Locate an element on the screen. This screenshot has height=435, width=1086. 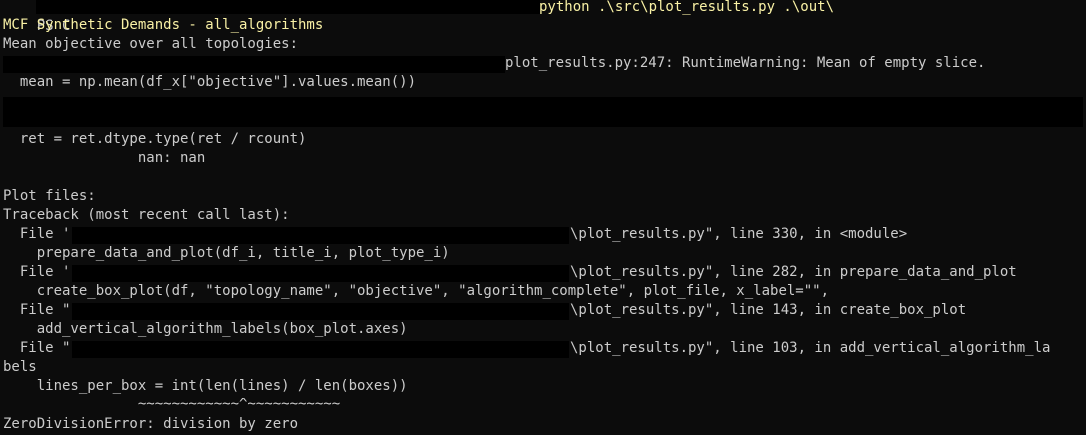
mean-header: Mean objective over all topologies: is located at coordinates (151, 44).